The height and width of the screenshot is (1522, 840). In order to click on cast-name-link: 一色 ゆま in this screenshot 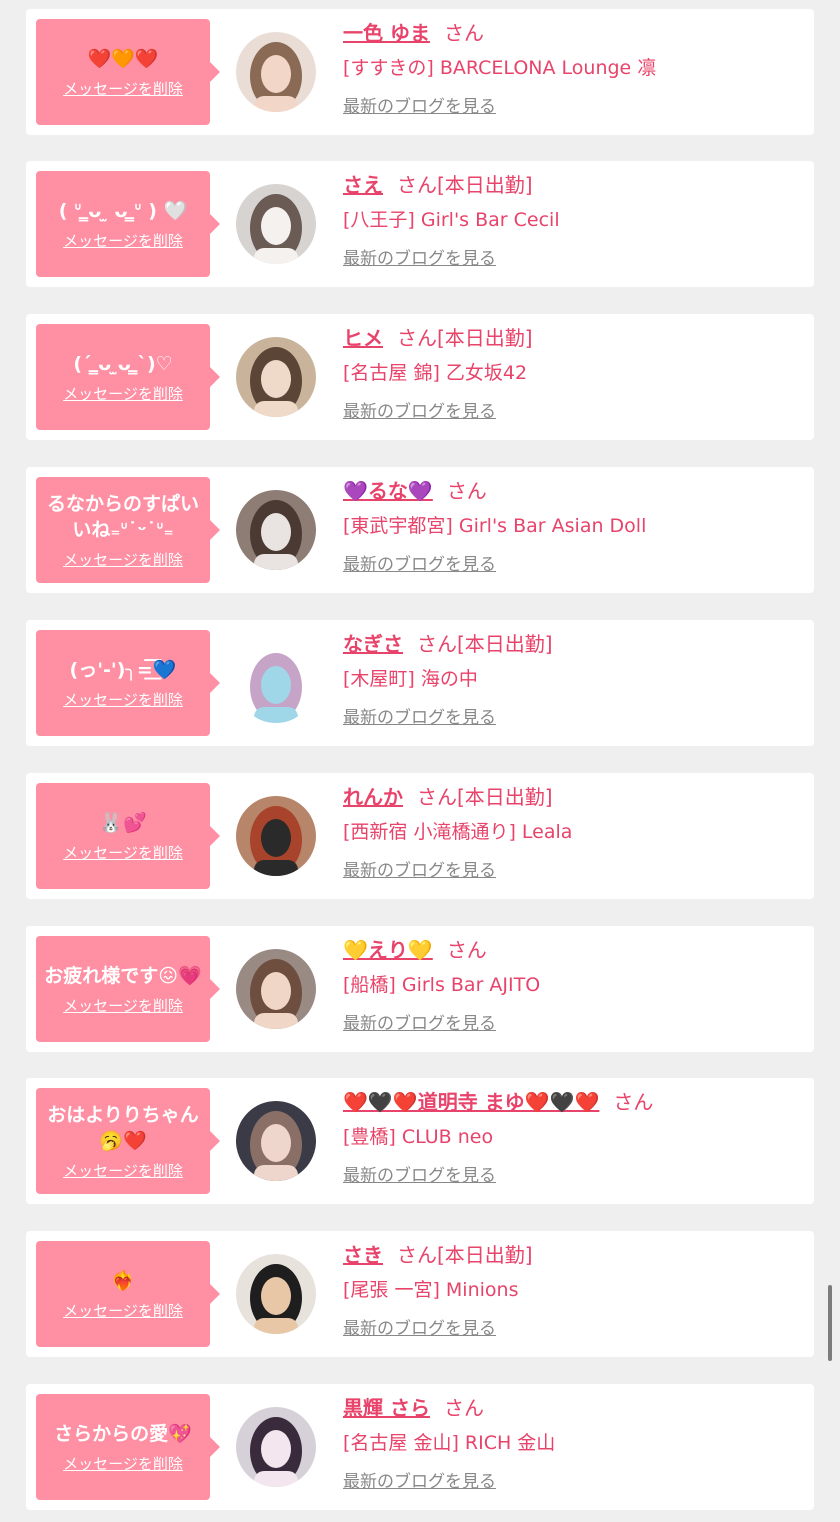, I will do `click(386, 33)`.